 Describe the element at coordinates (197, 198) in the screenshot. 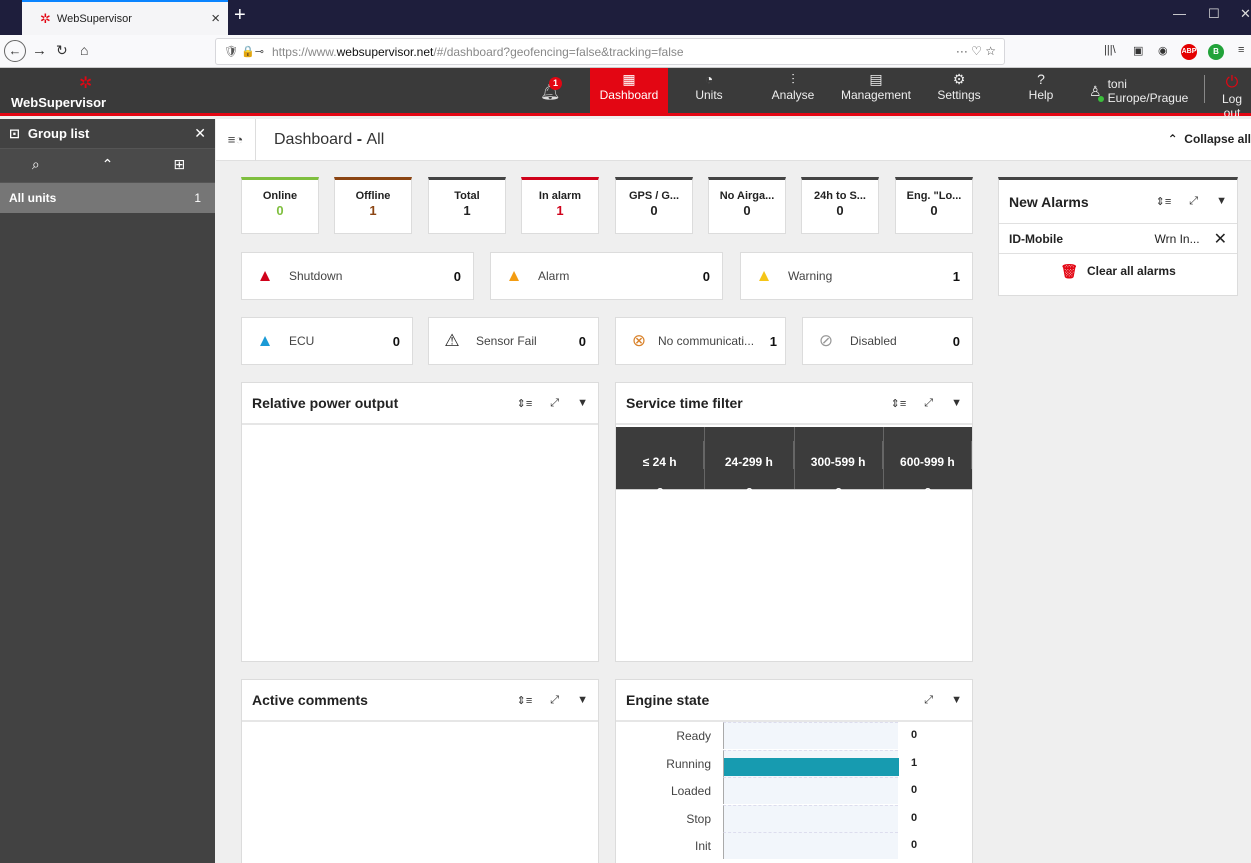

I see `sidebar-item-count: 1` at that location.